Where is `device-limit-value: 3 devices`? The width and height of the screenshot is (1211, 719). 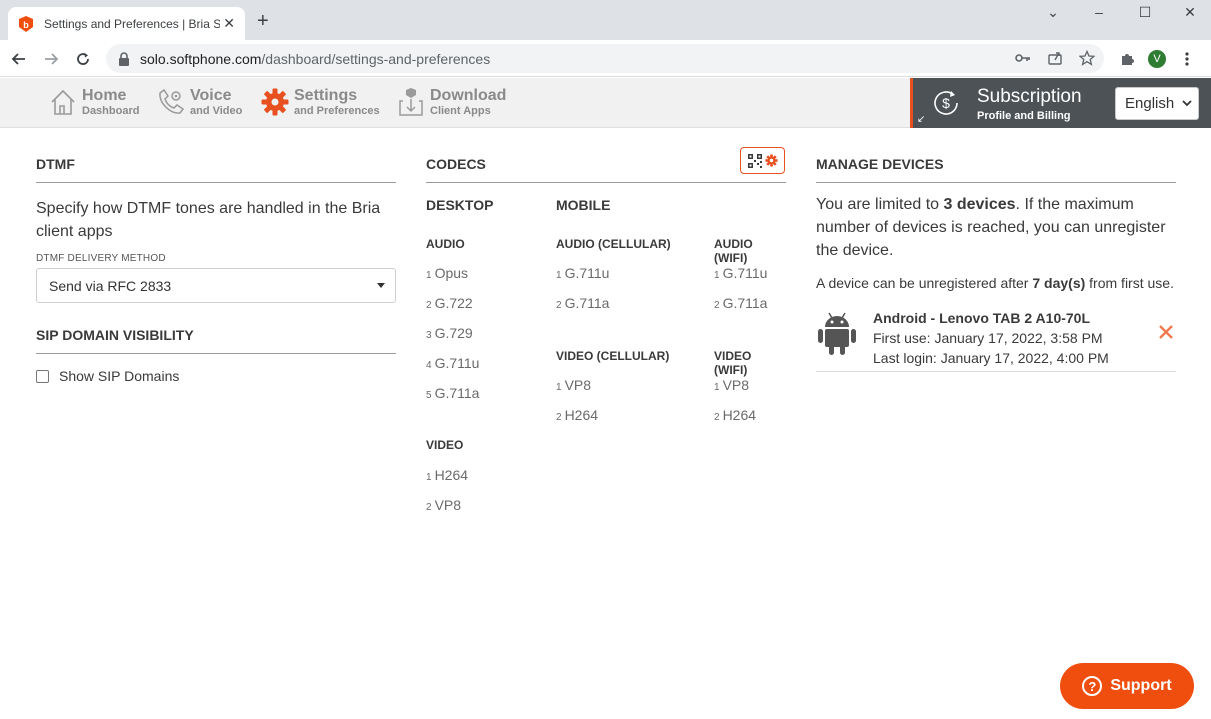 device-limit-value: 3 devices is located at coordinates (979, 204).